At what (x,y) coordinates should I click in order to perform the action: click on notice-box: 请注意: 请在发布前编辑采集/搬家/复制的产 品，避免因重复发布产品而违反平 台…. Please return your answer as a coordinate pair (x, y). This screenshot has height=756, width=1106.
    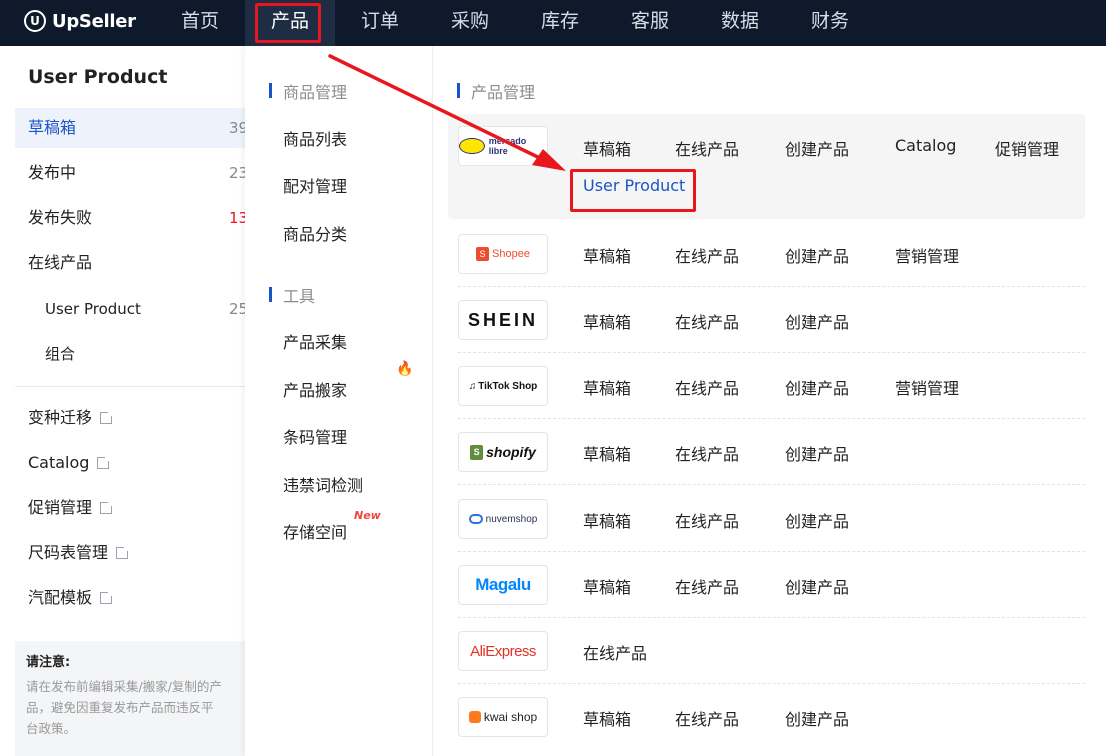
    Looking at the image, I should click on (130, 698).